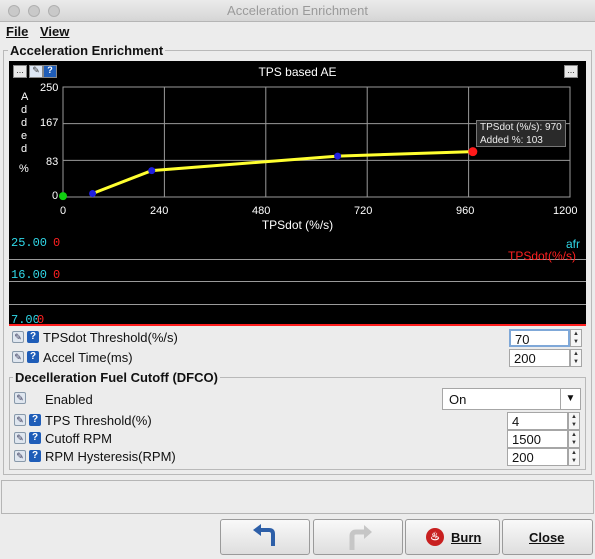 This screenshot has width=595, height=559. What do you see at coordinates (110, 337) in the screenshot?
I see `tpsdot-threshold-label: TPSdot Threshold(%/s)` at bounding box center [110, 337].